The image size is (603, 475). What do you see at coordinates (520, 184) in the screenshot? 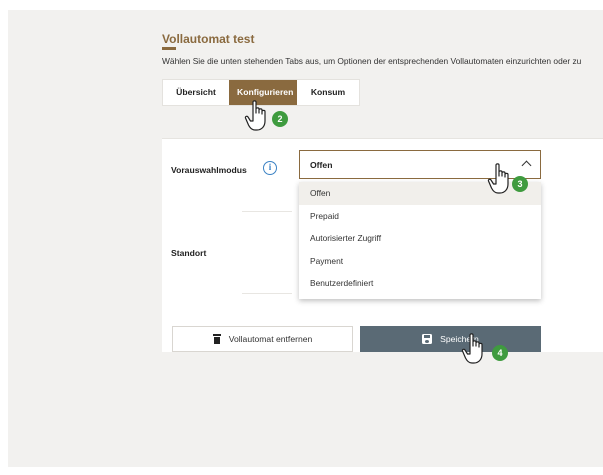
I see `step-badge-3: 3` at bounding box center [520, 184].